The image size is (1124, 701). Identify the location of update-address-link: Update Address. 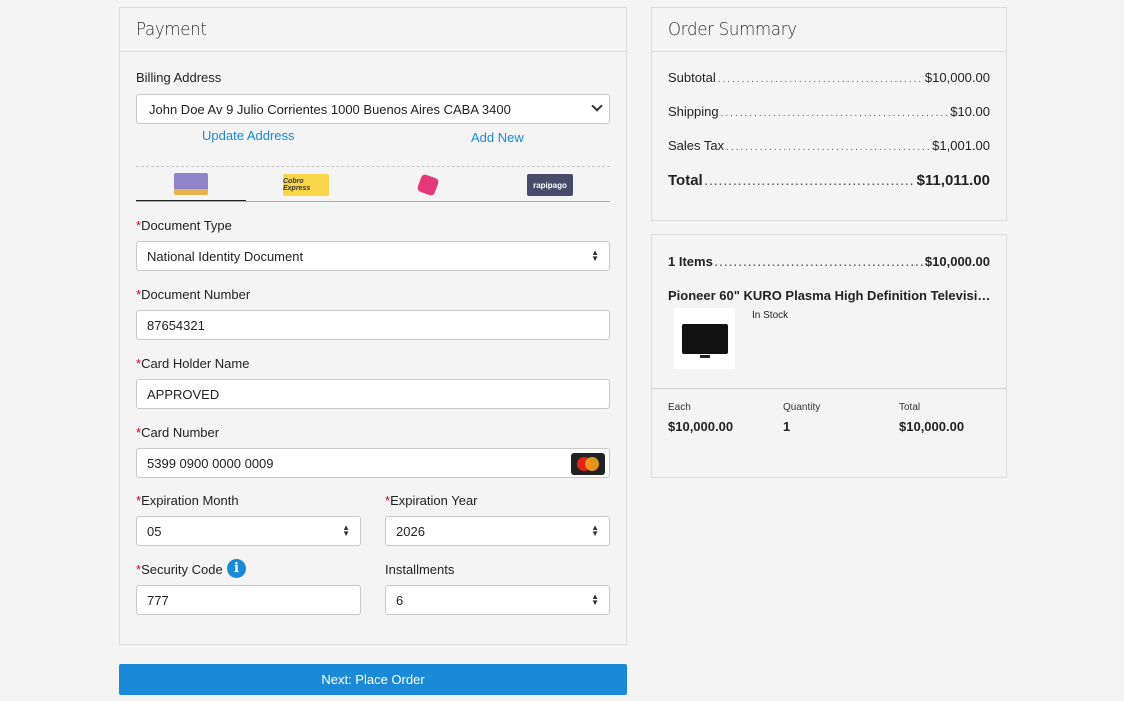
(248, 135).